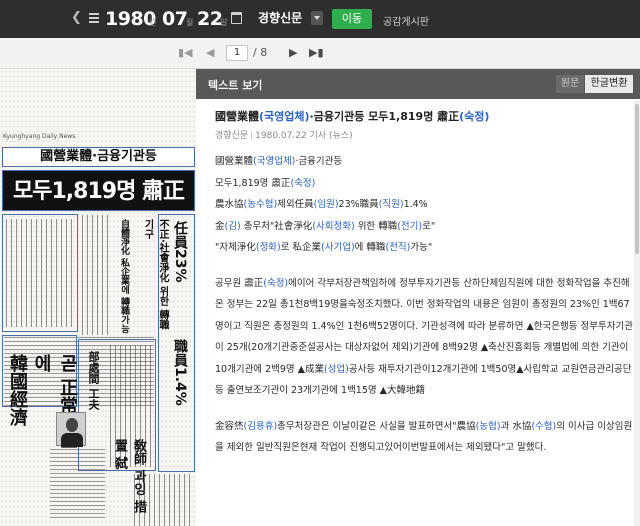 This screenshot has width=640, height=526. I want to click on prev-date-arrow-icon: ❮, so click(76, 17).